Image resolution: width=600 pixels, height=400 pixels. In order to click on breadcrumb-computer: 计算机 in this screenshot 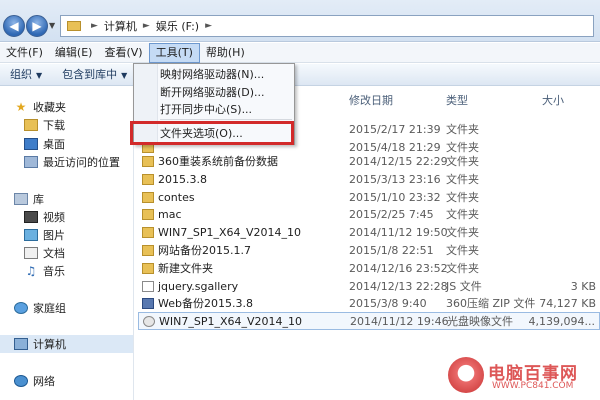, I will do `click(120, 26)`.